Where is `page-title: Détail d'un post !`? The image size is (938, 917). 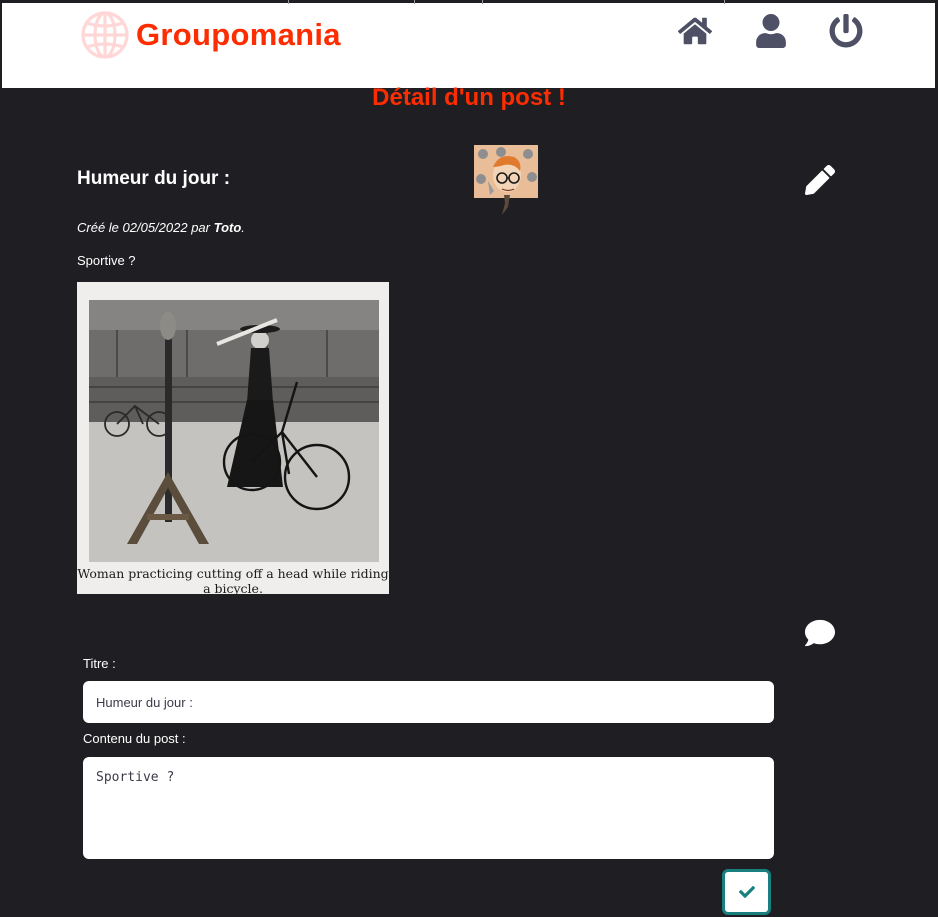
page-title: Détail d'un post ! is located at coordinates (469, 97).